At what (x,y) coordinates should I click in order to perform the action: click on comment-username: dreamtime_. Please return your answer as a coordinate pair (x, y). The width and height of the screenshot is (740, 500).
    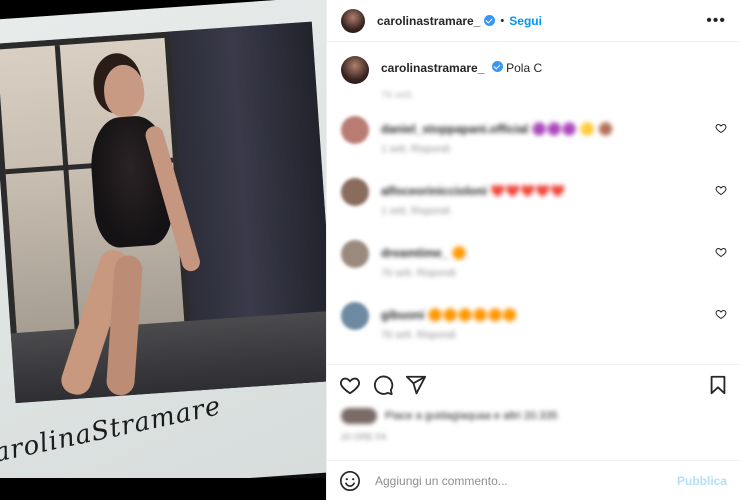
    Looking at the image, I should click on (414, 253).